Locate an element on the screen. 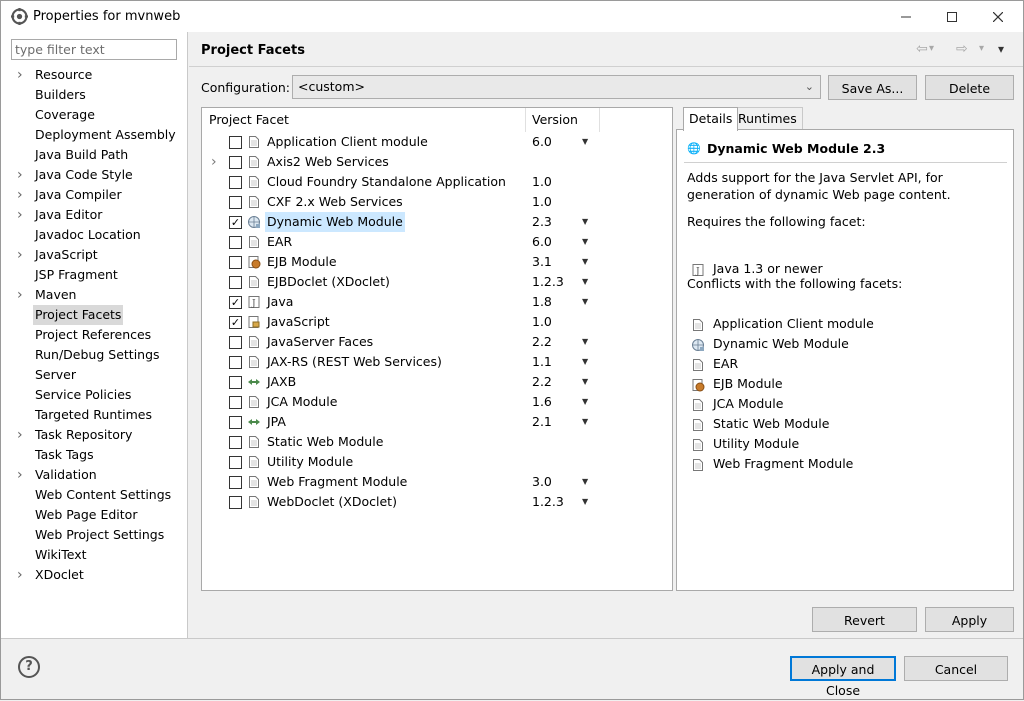 The width and height of the screenshot is (1024, 701). configuration-select: <custom> ⌄ is located at coordinates (556, 87).